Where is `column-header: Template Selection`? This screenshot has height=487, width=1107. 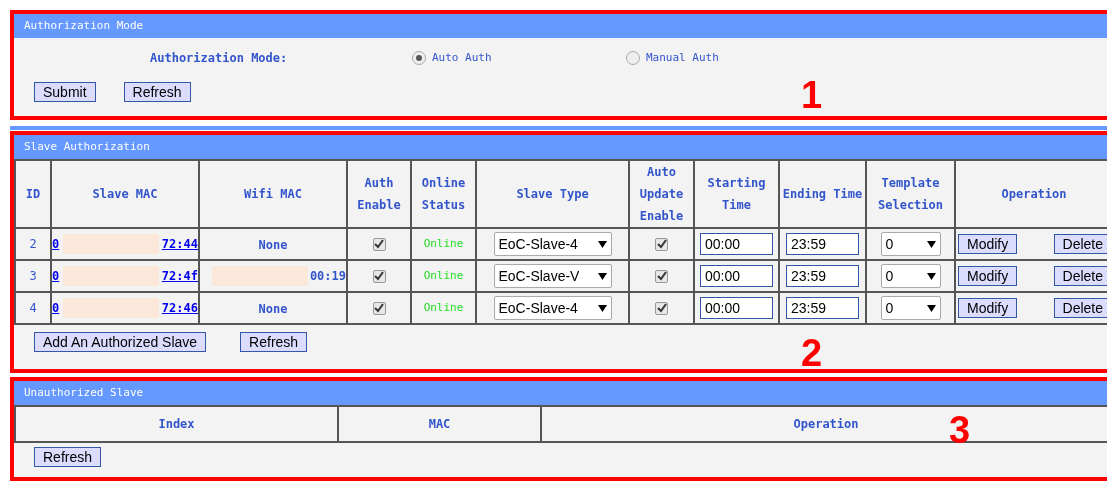
column-header: Template Selection is located at coordinates (910, 194).